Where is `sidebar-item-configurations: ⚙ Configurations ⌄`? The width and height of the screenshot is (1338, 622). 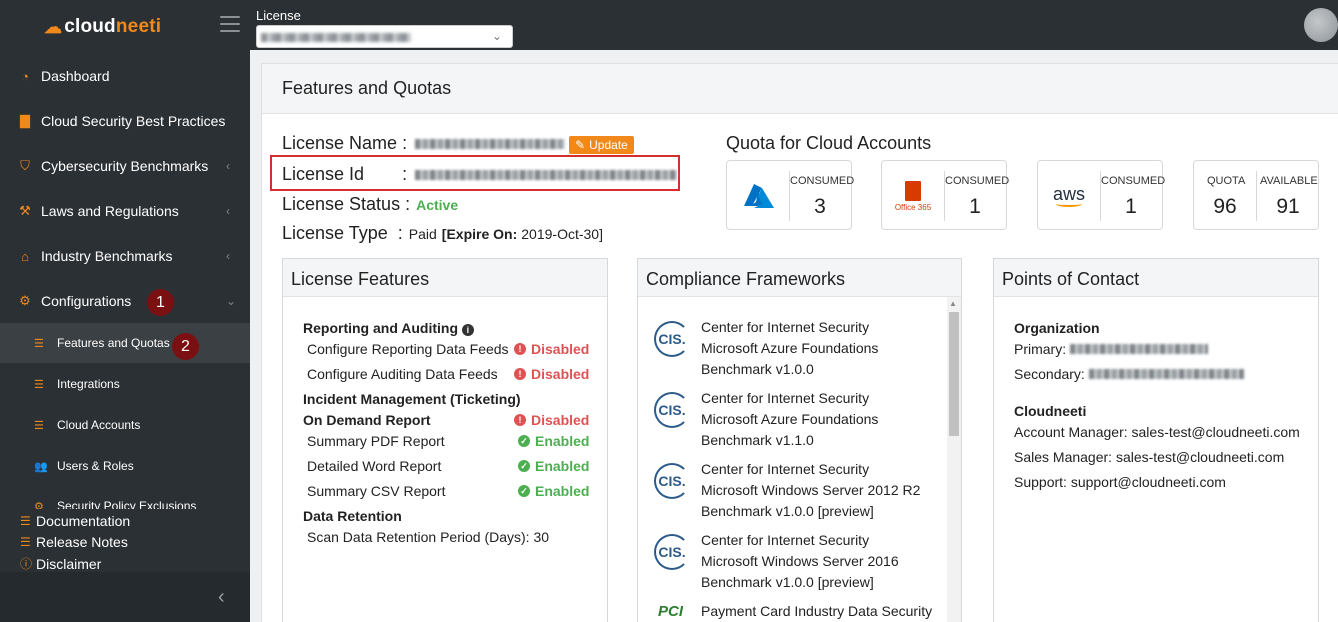 sidebar-item-configurations: ⚙ Configurations ⌄ is located at coordinates (125, 301).